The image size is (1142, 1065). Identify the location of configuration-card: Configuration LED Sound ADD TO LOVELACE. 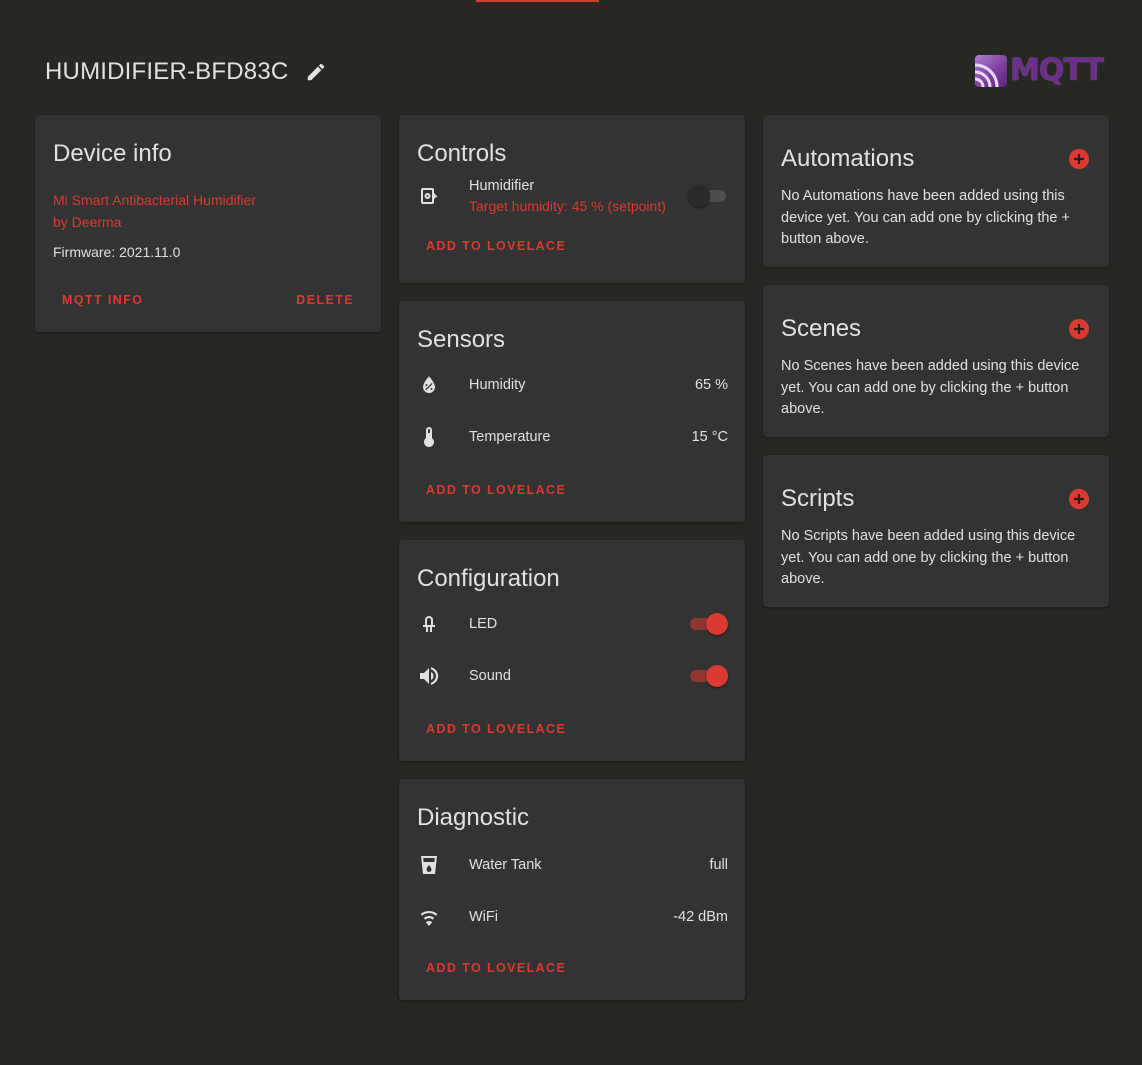
(572, 650).